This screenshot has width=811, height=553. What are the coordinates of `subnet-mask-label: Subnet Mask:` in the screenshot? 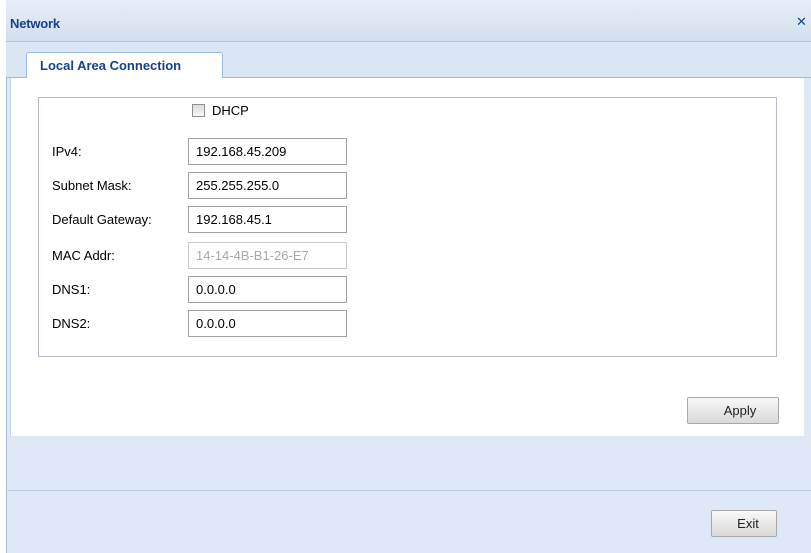 It's located at (92, 185).